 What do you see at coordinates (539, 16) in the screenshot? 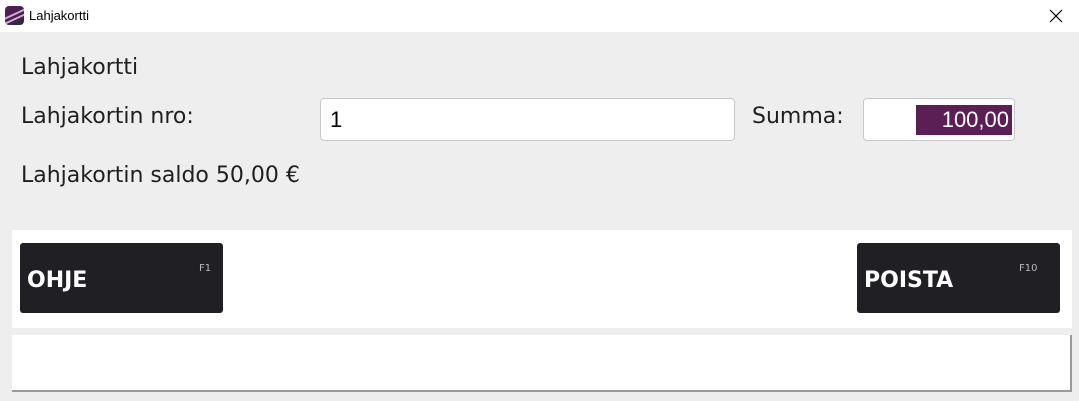
I see `title-bar: Lahjakortti` at bounding box center [539, 16].